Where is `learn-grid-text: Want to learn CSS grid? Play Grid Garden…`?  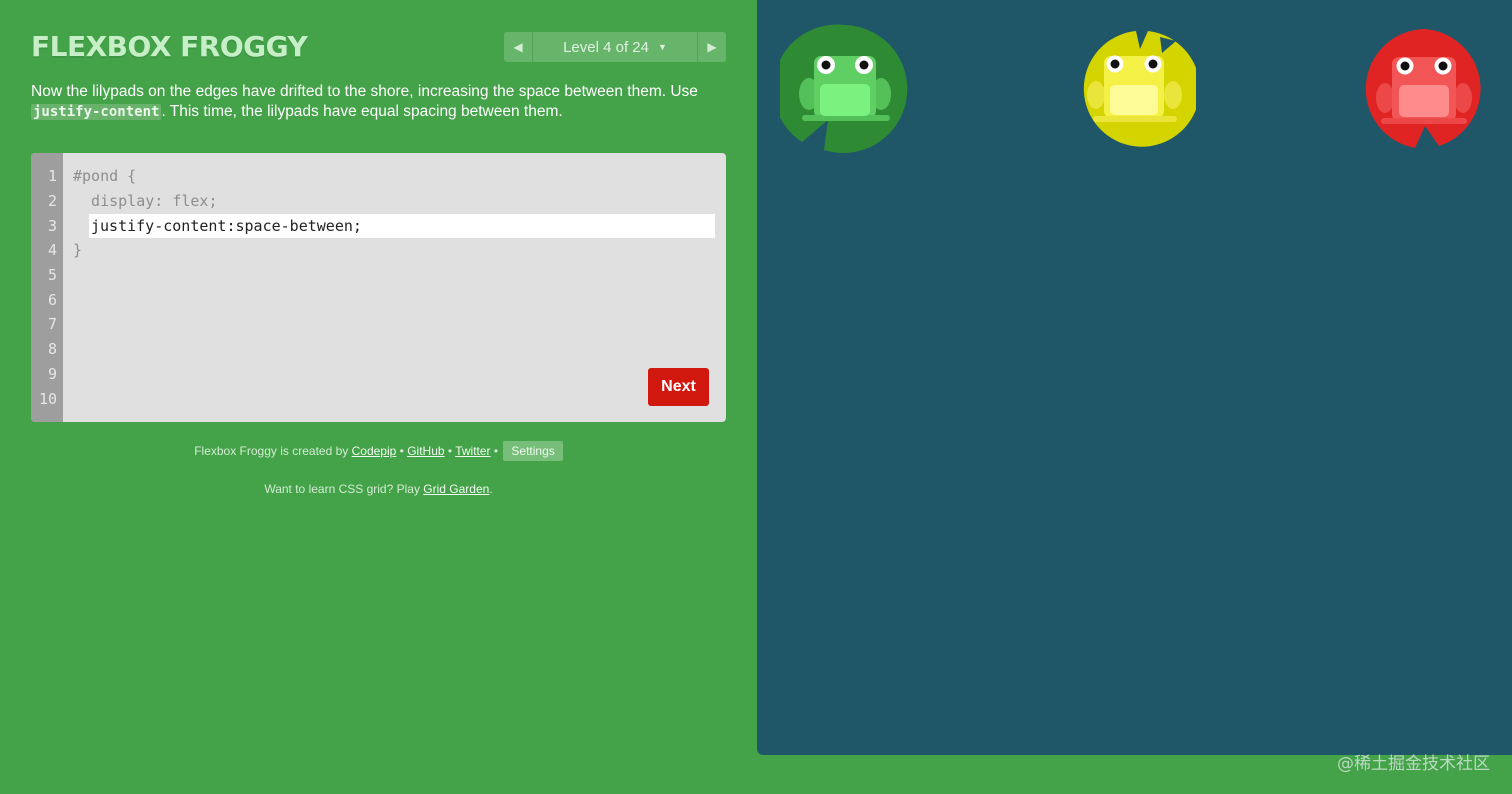
learn-grid-text: Want to learn CSS grid? Play Grid Garden… is located at coordinates (378, 489).